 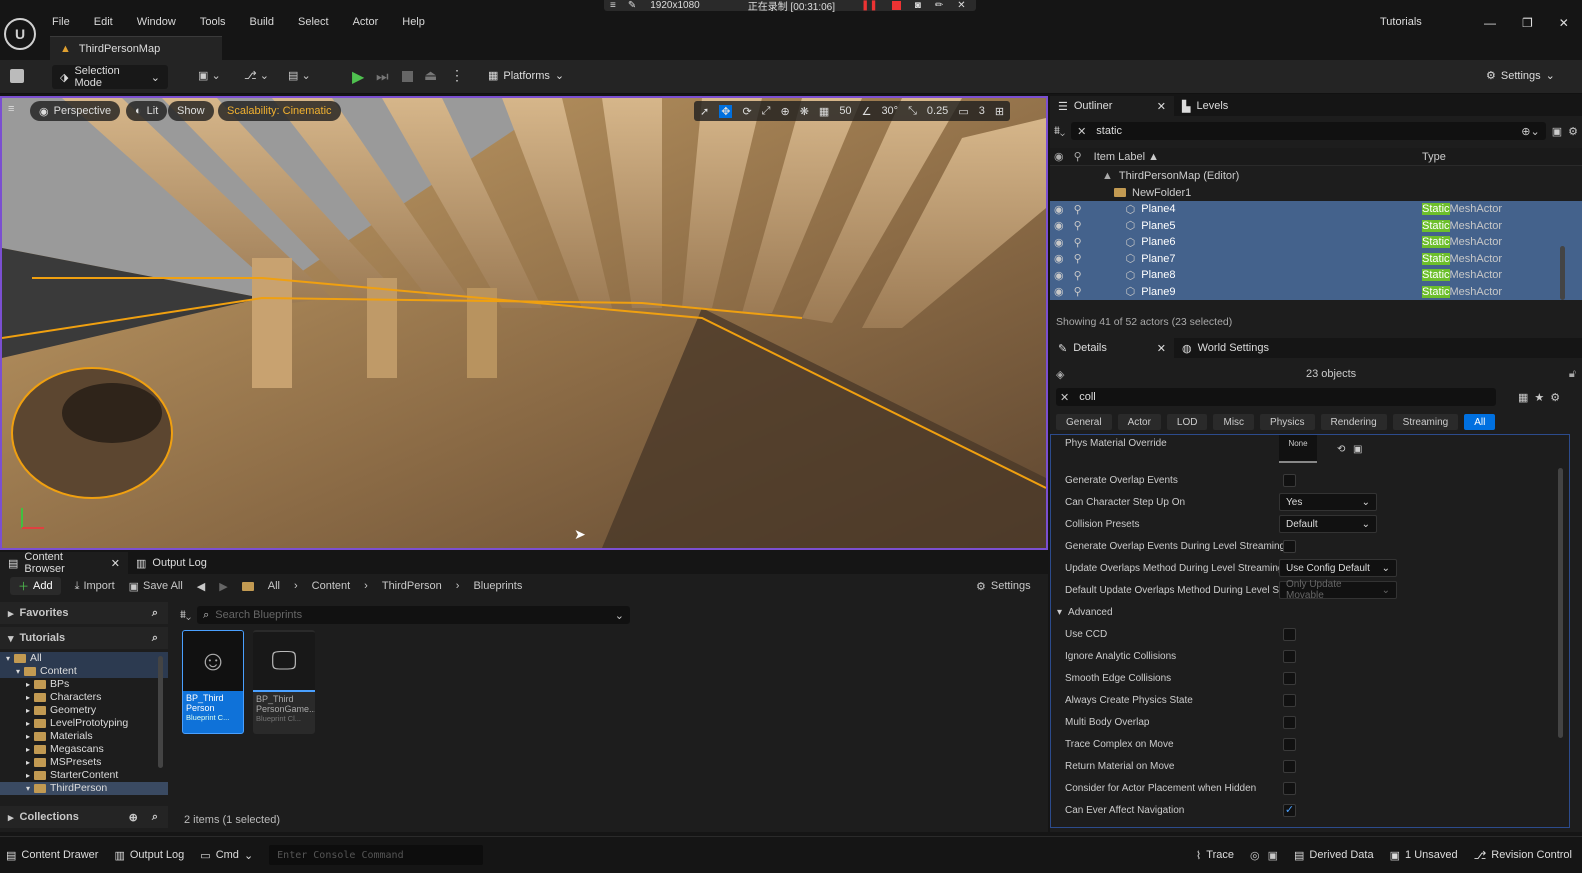 What do you see at coordinates (213, 22) in the screenshot?
I see `menu-tools: Tools` at bounding box center [213, 22].